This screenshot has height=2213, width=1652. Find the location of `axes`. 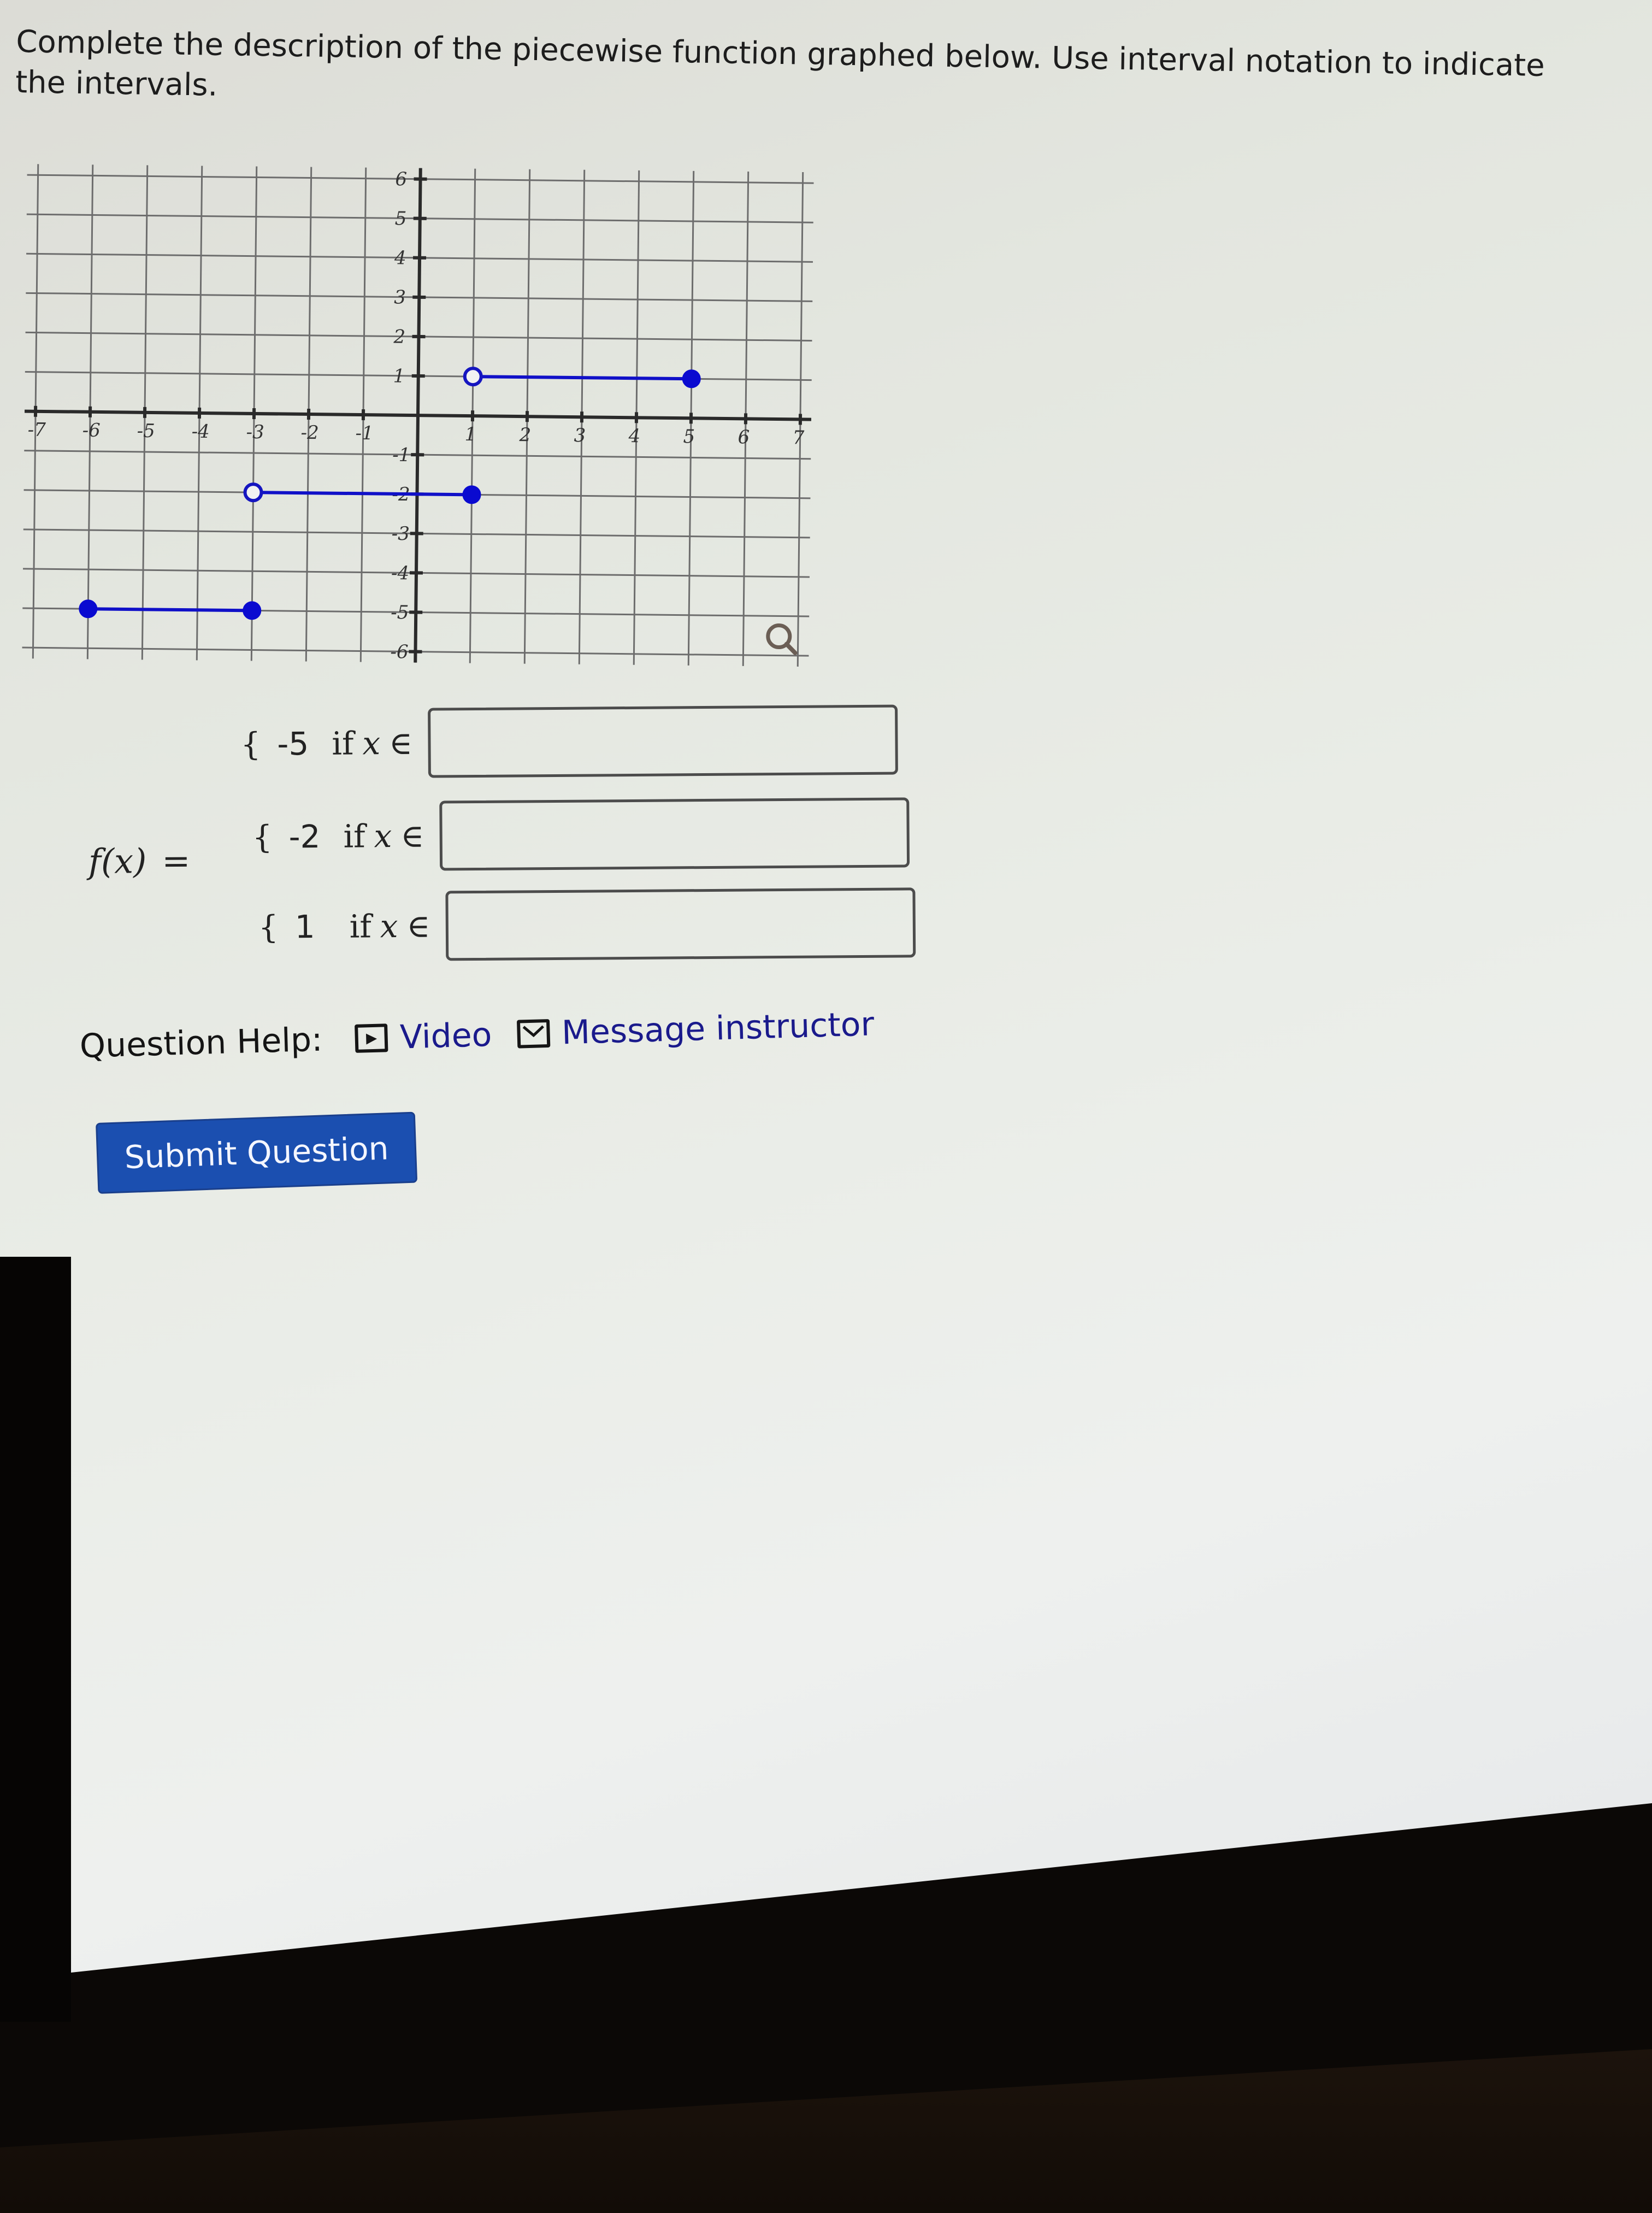

axes is located at coordinates (417, 416).